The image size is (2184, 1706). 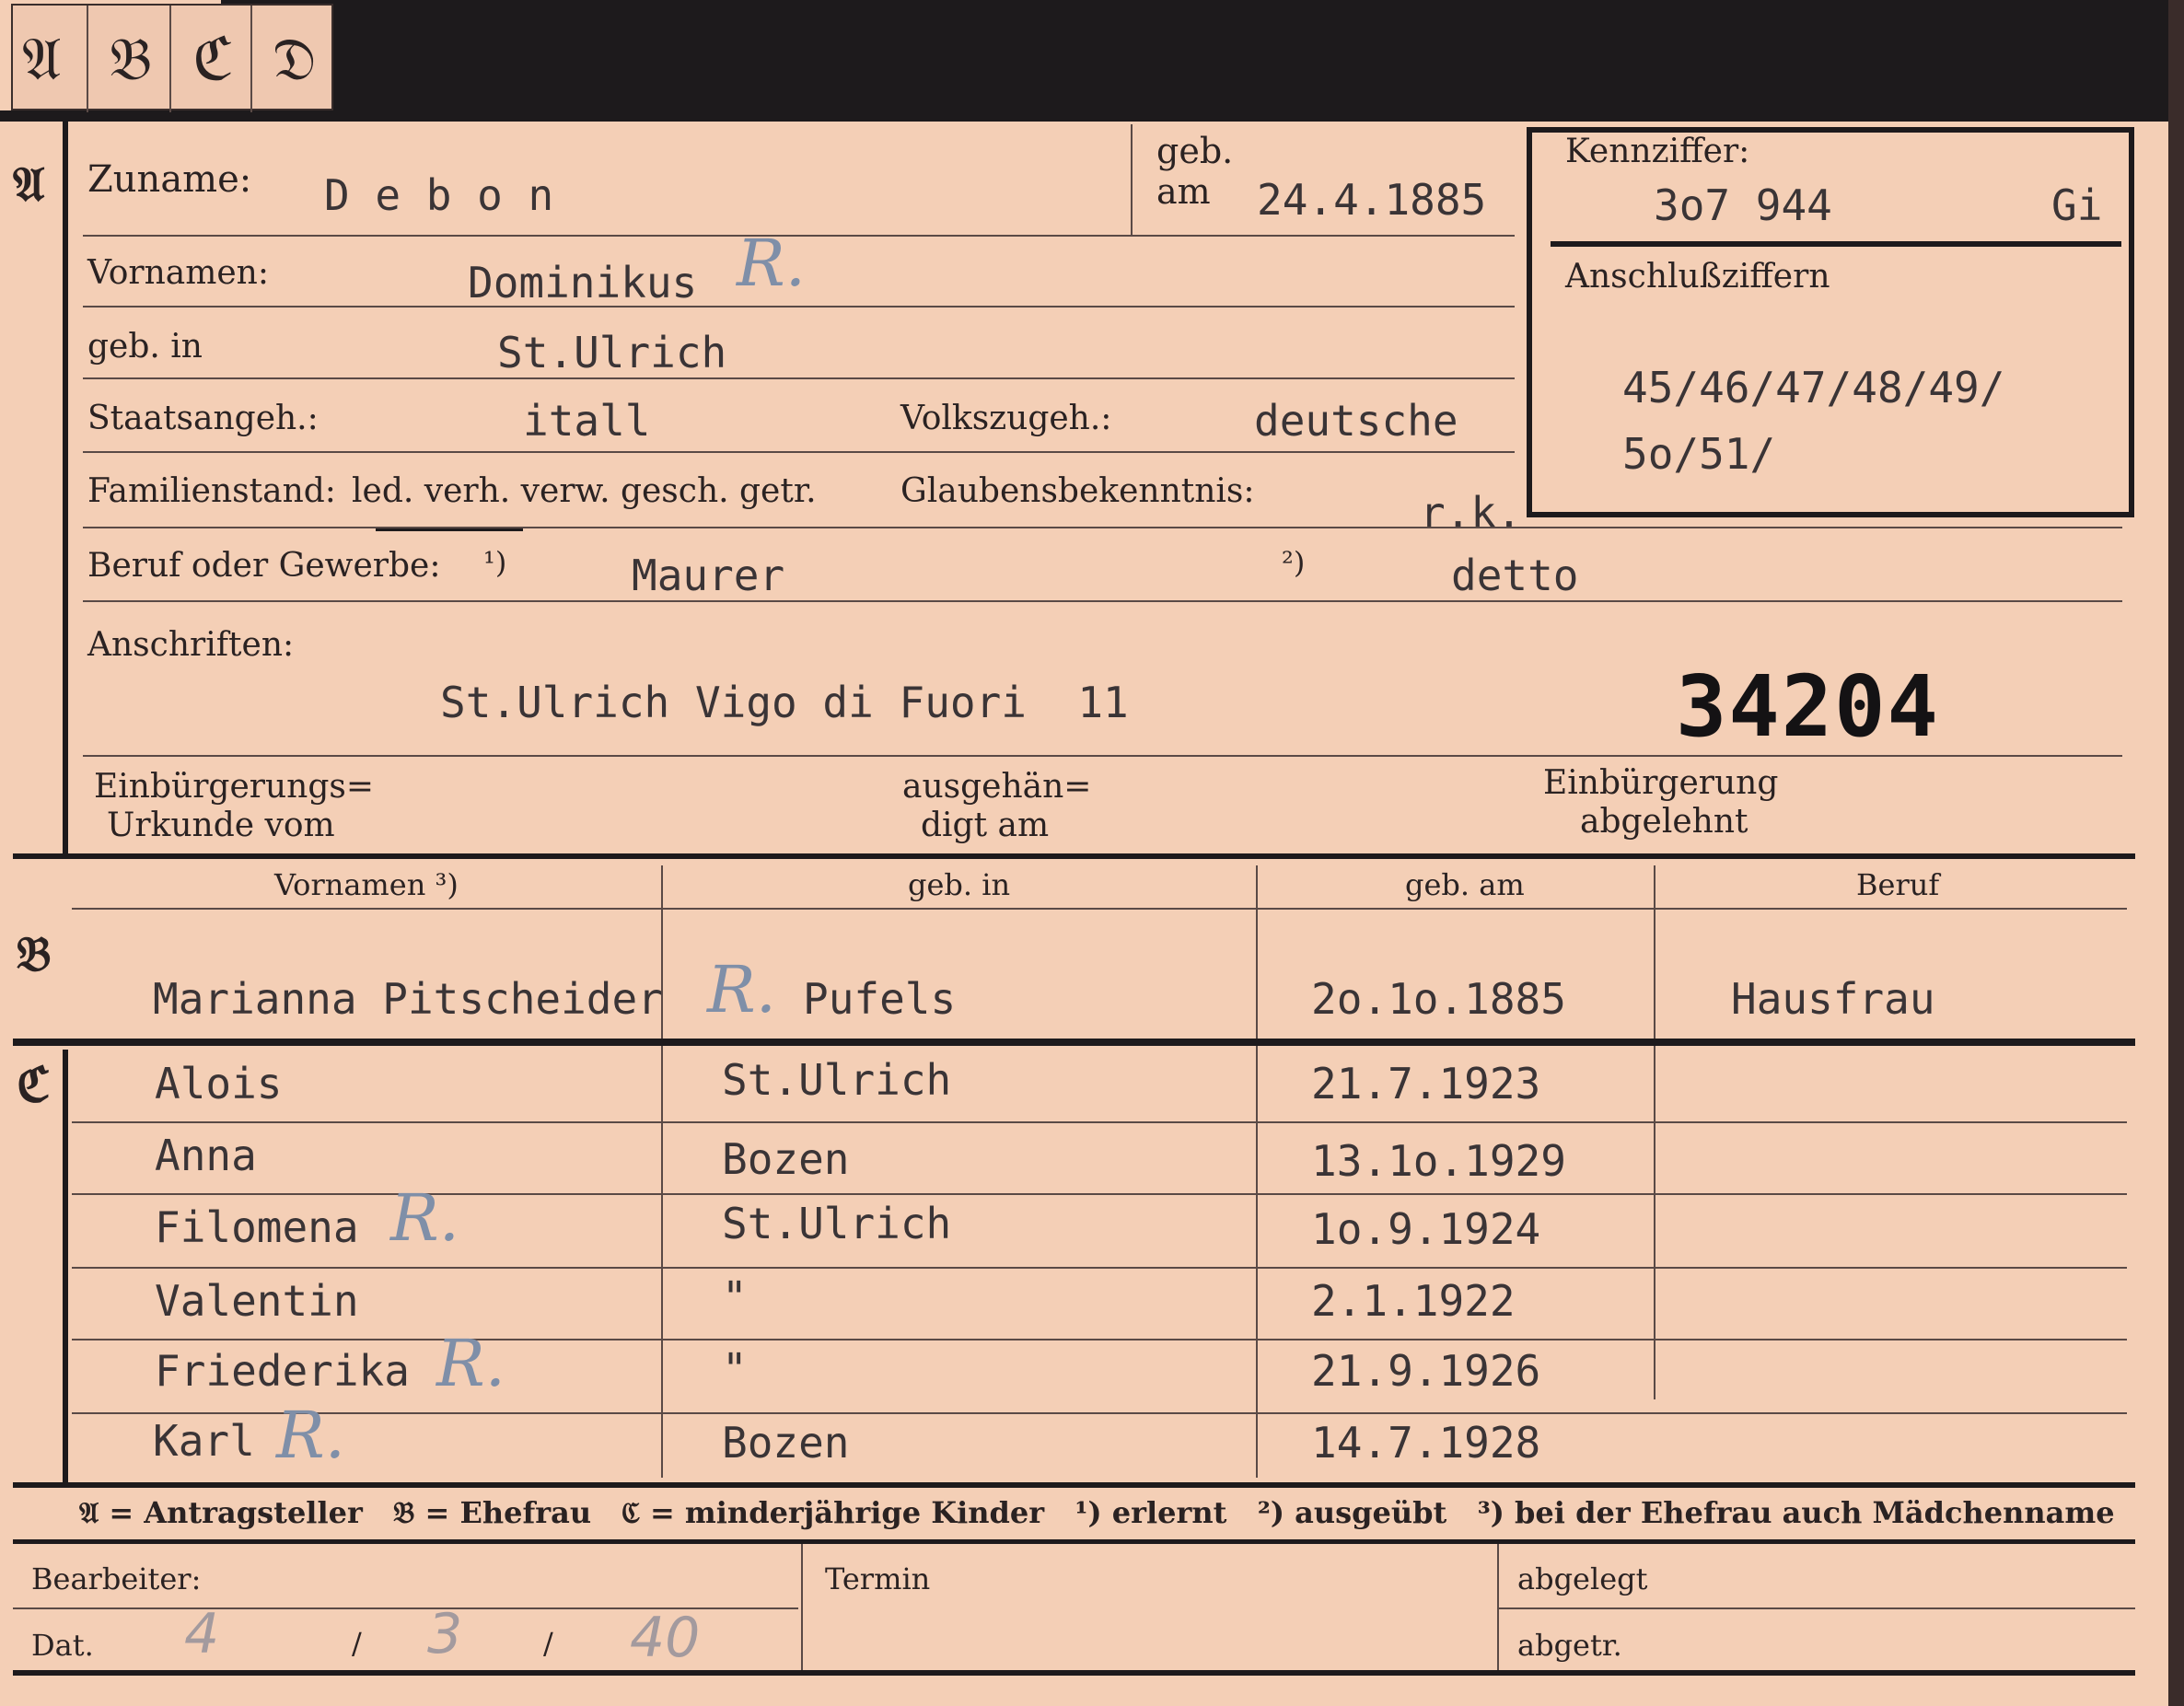 I want to click on id-label: Kennziffer:, so click(x=1657, y=151).